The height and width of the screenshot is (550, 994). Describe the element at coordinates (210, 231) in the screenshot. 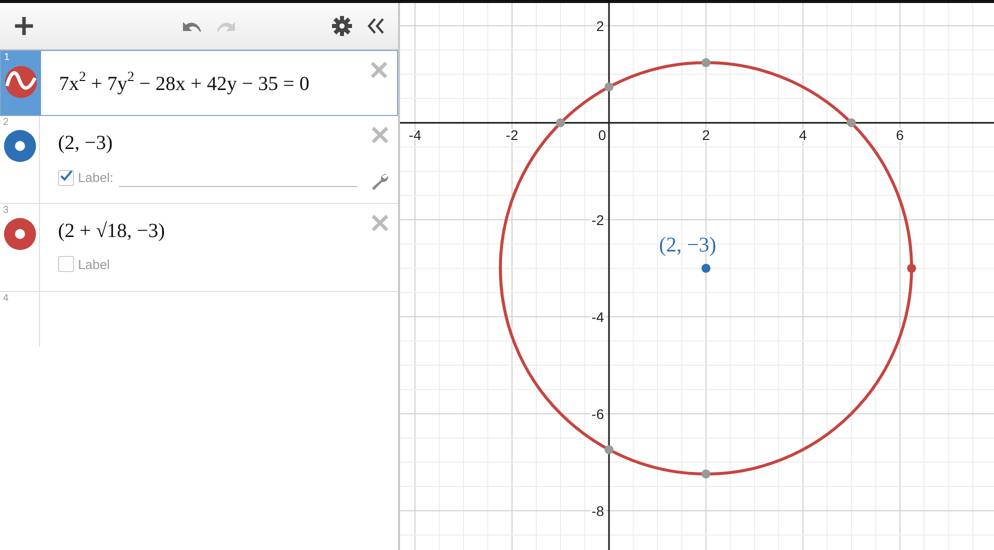

I see `math-expression: (2 + √18, −3)` at that location.